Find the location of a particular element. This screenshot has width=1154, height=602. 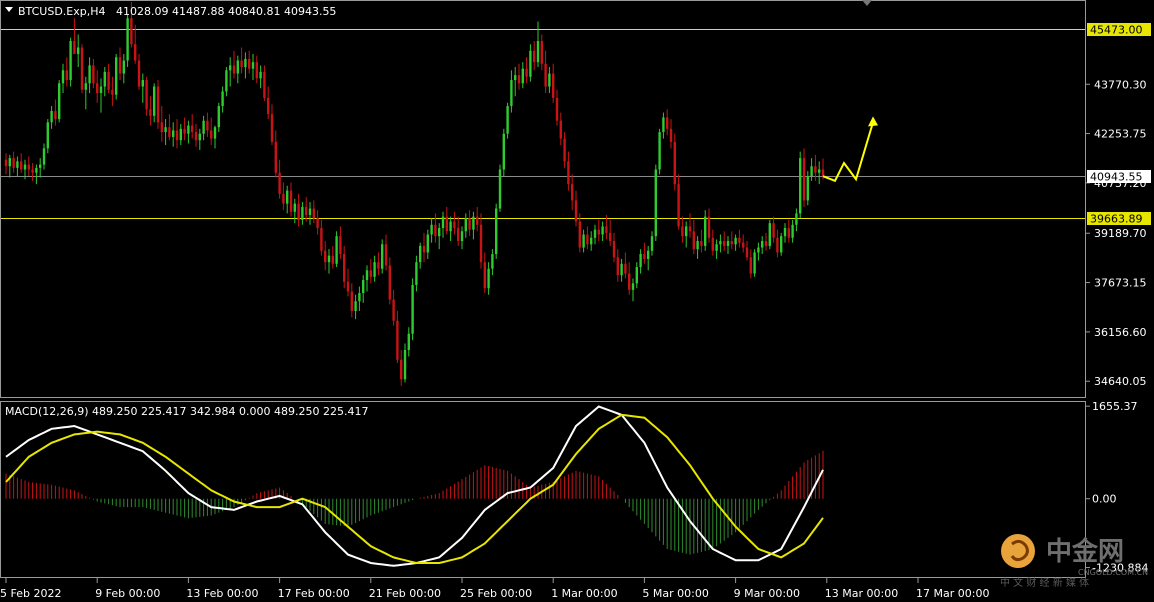

watermark-sub: CNGOLD.COM.CN is located at coordinates (1113, 572).